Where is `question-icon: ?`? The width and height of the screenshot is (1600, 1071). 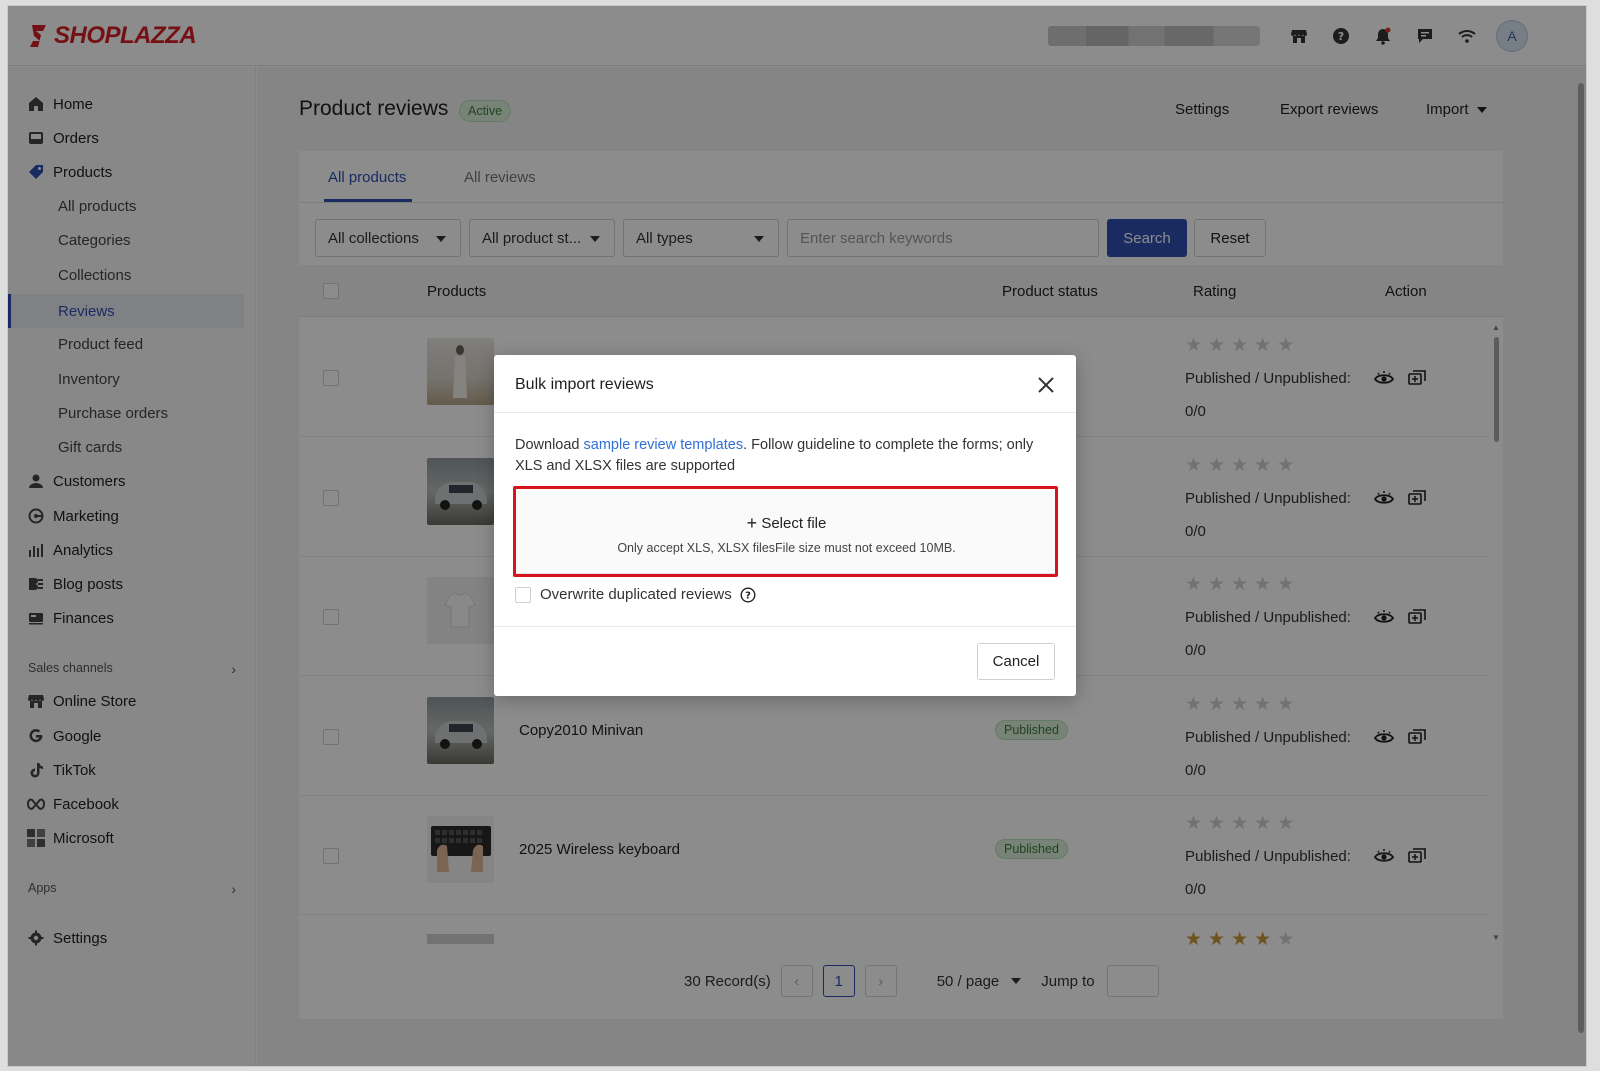 question-icon: ? is located at coordinates (748, 594).